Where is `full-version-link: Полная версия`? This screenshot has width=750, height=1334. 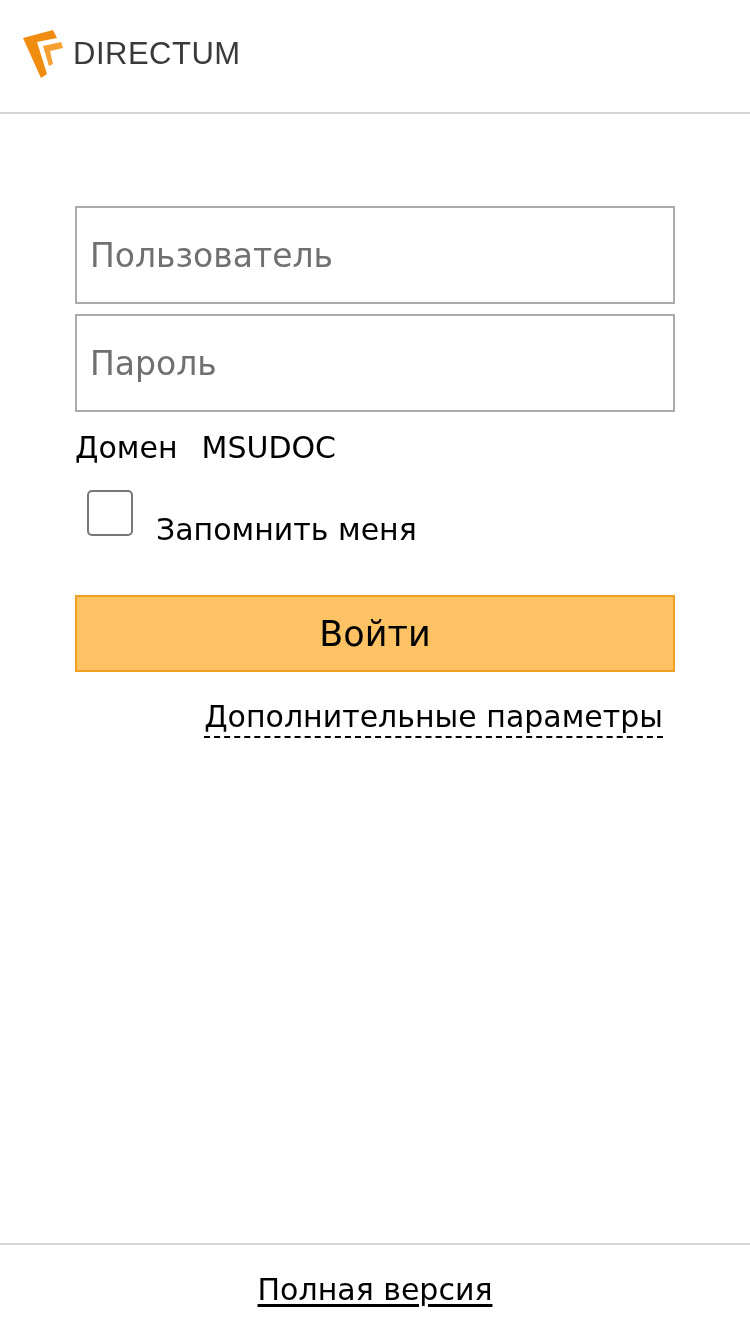
full-version-link: Полная версия is located at coordinates (375, 1289).